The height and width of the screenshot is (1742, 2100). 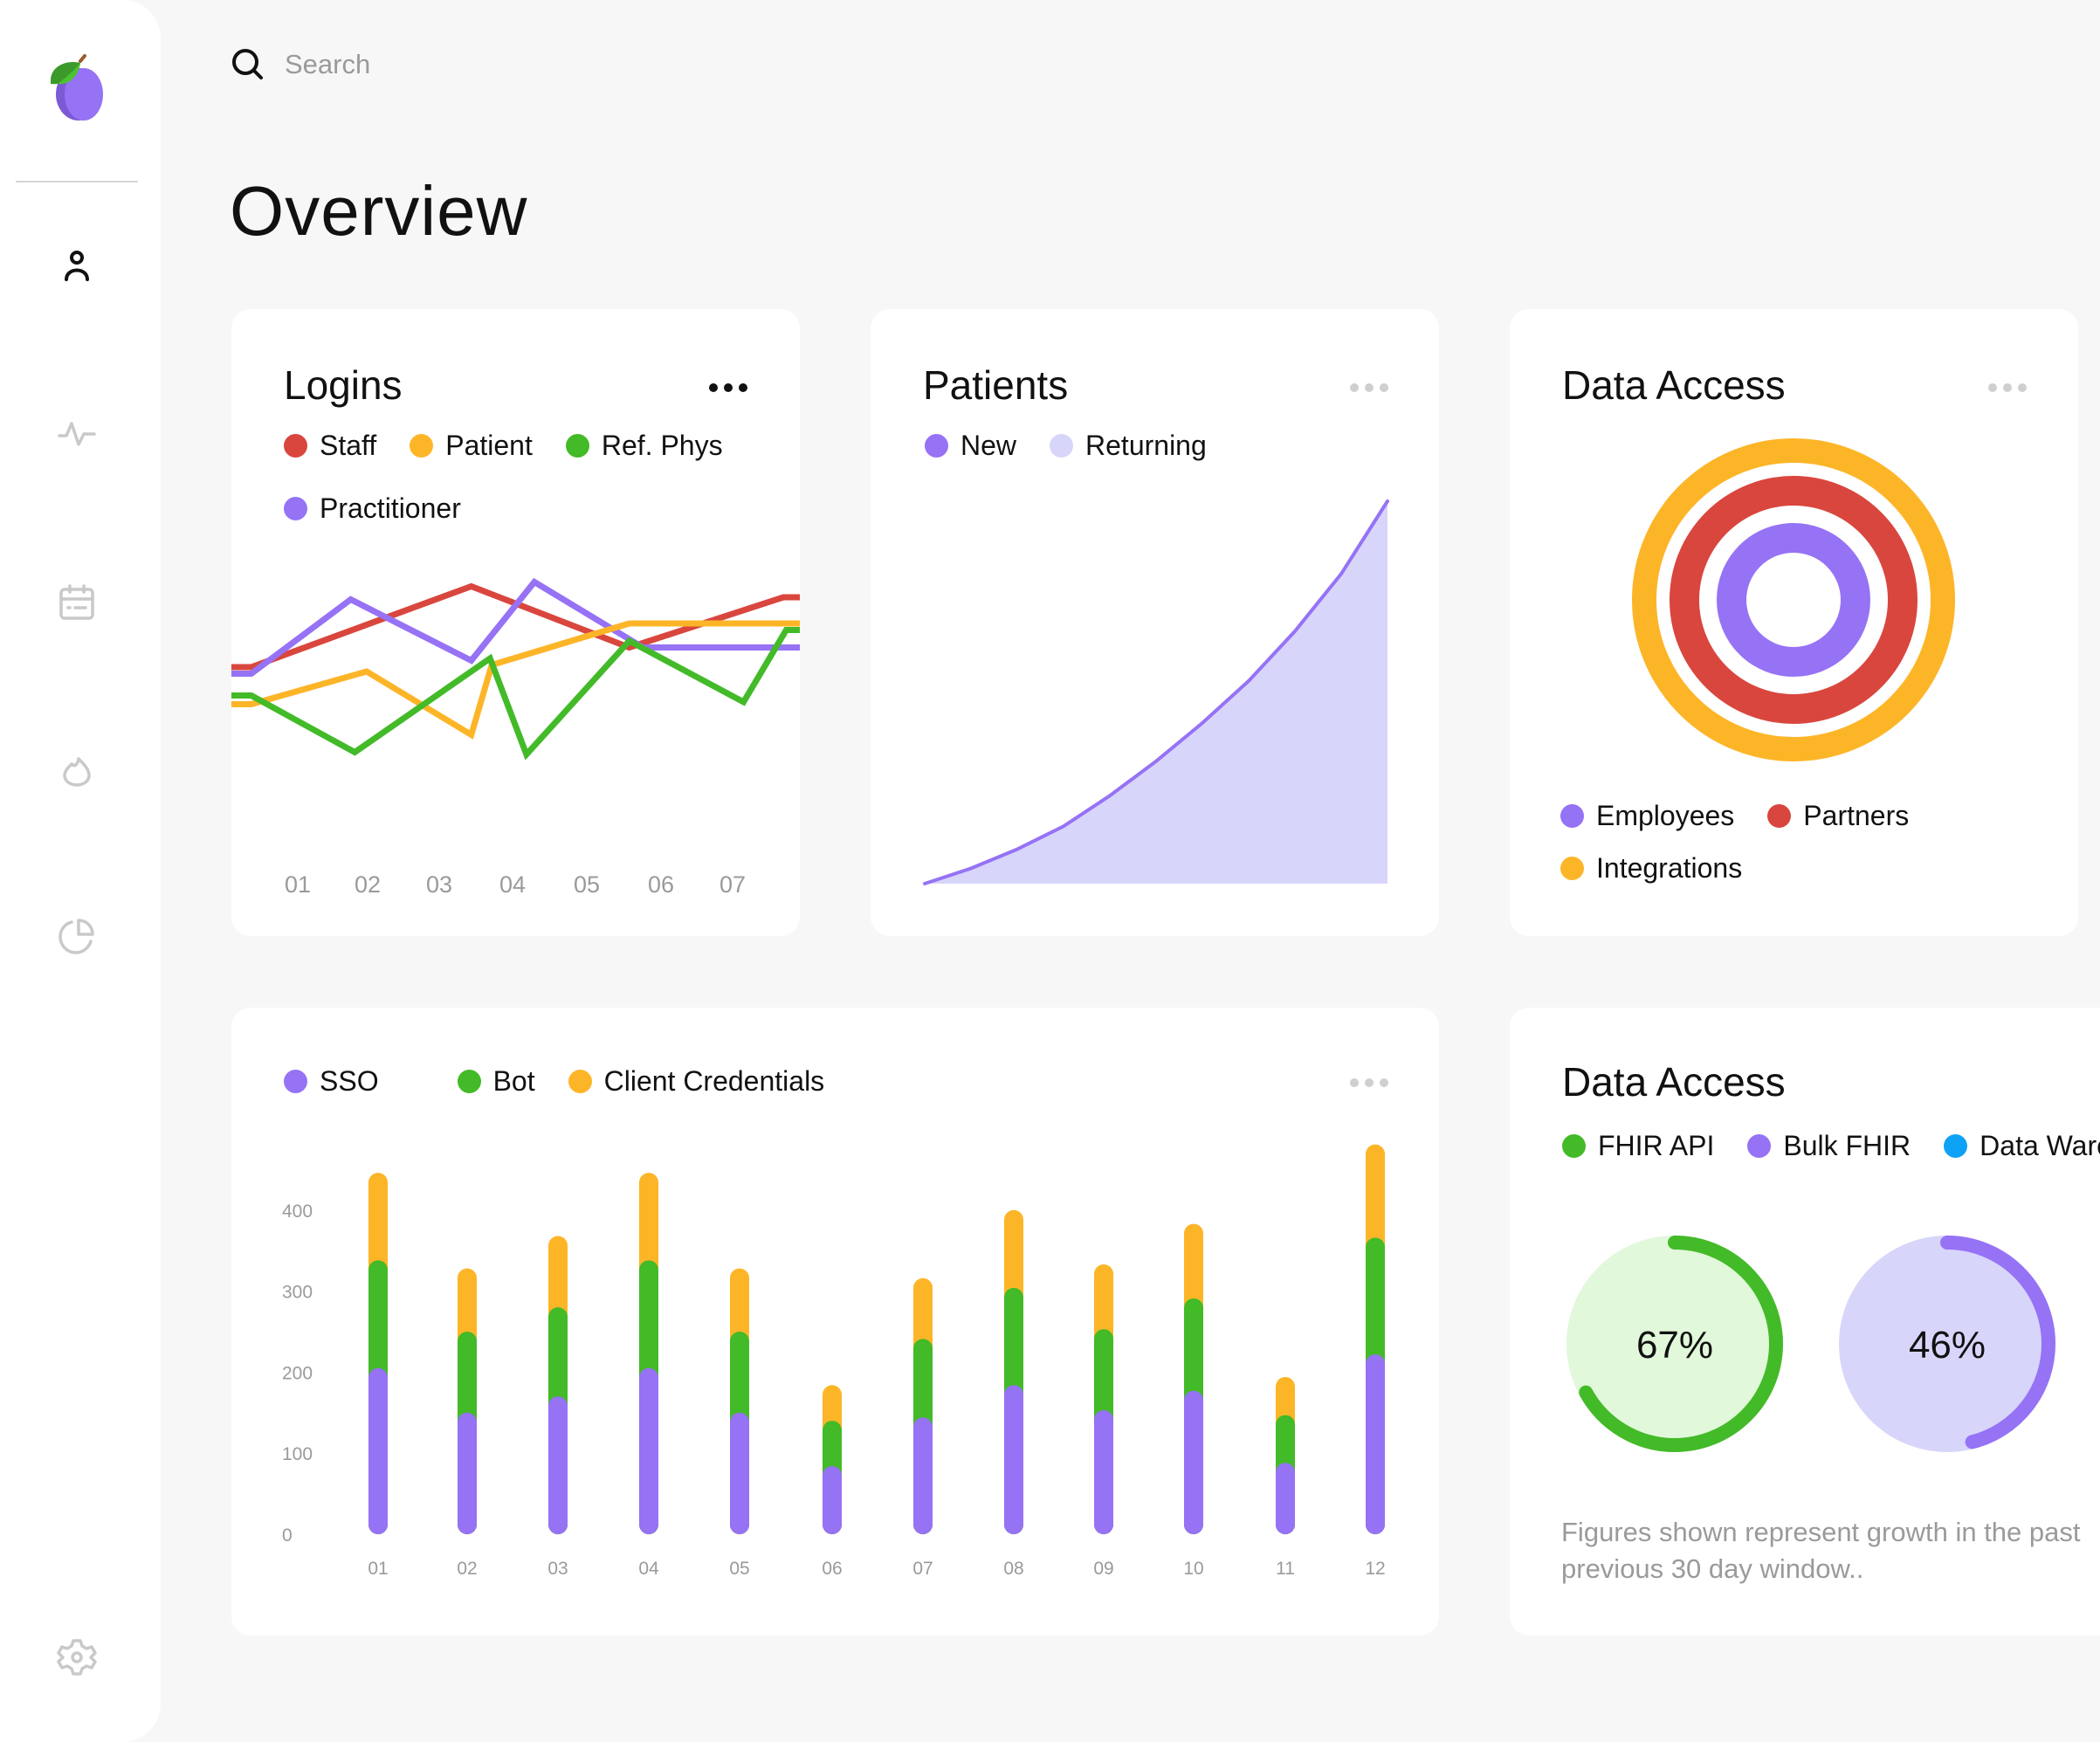 I want to click on sidebar-item-activity, so click(x=77, y=434).